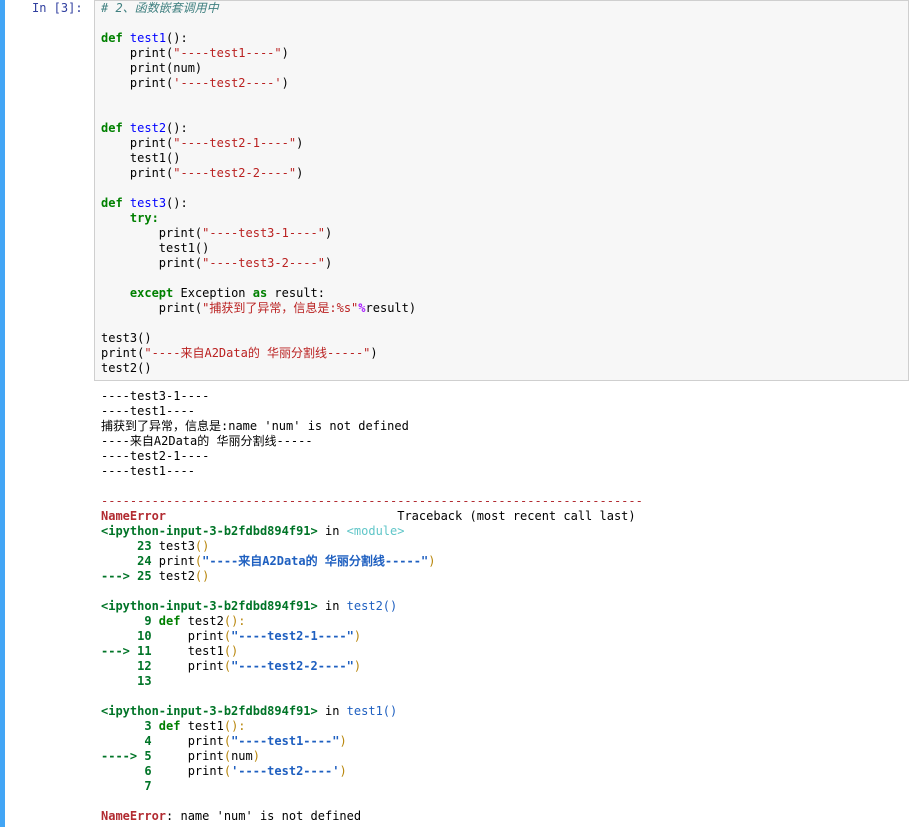  What do you see at coordinates (260, 636) in the screenshot?
I see `frame-line: print("----test2-1----")` at bounding box center [260, 636].